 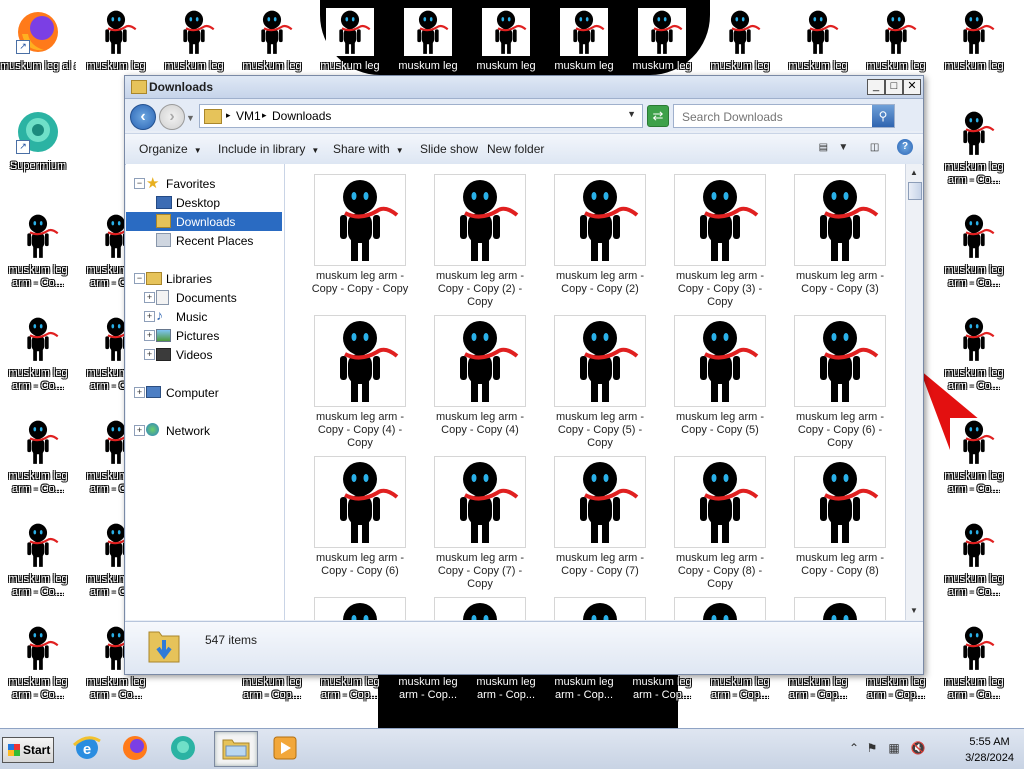 I want to click on file-item: muskum leg arm - Copy - Copy (3), so click(x=840, y=244).